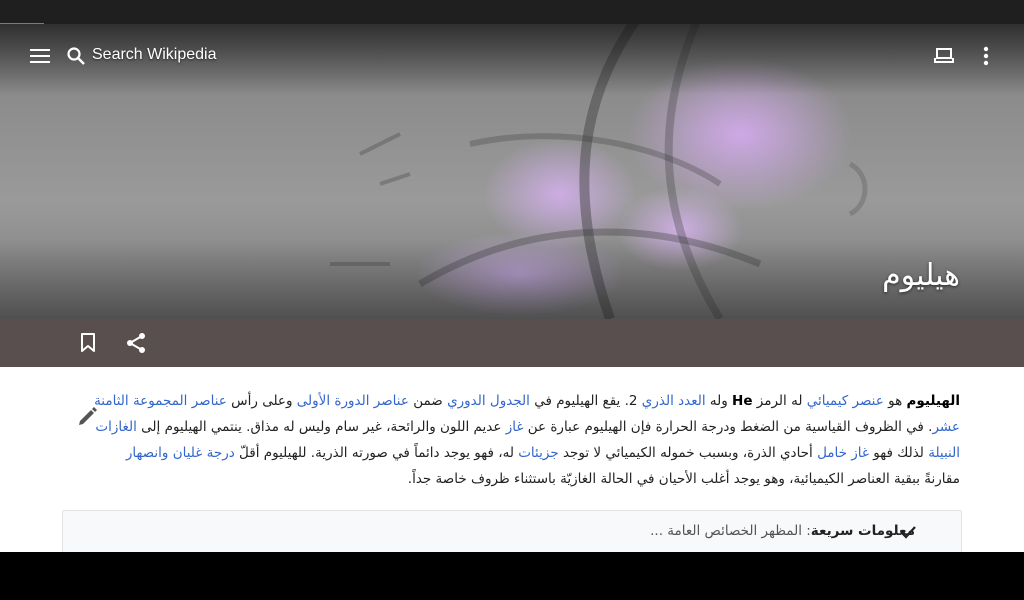 The height and width of the screenshot is (600, 1024). I want to click on link-gas: غاز, so click(515, 427).